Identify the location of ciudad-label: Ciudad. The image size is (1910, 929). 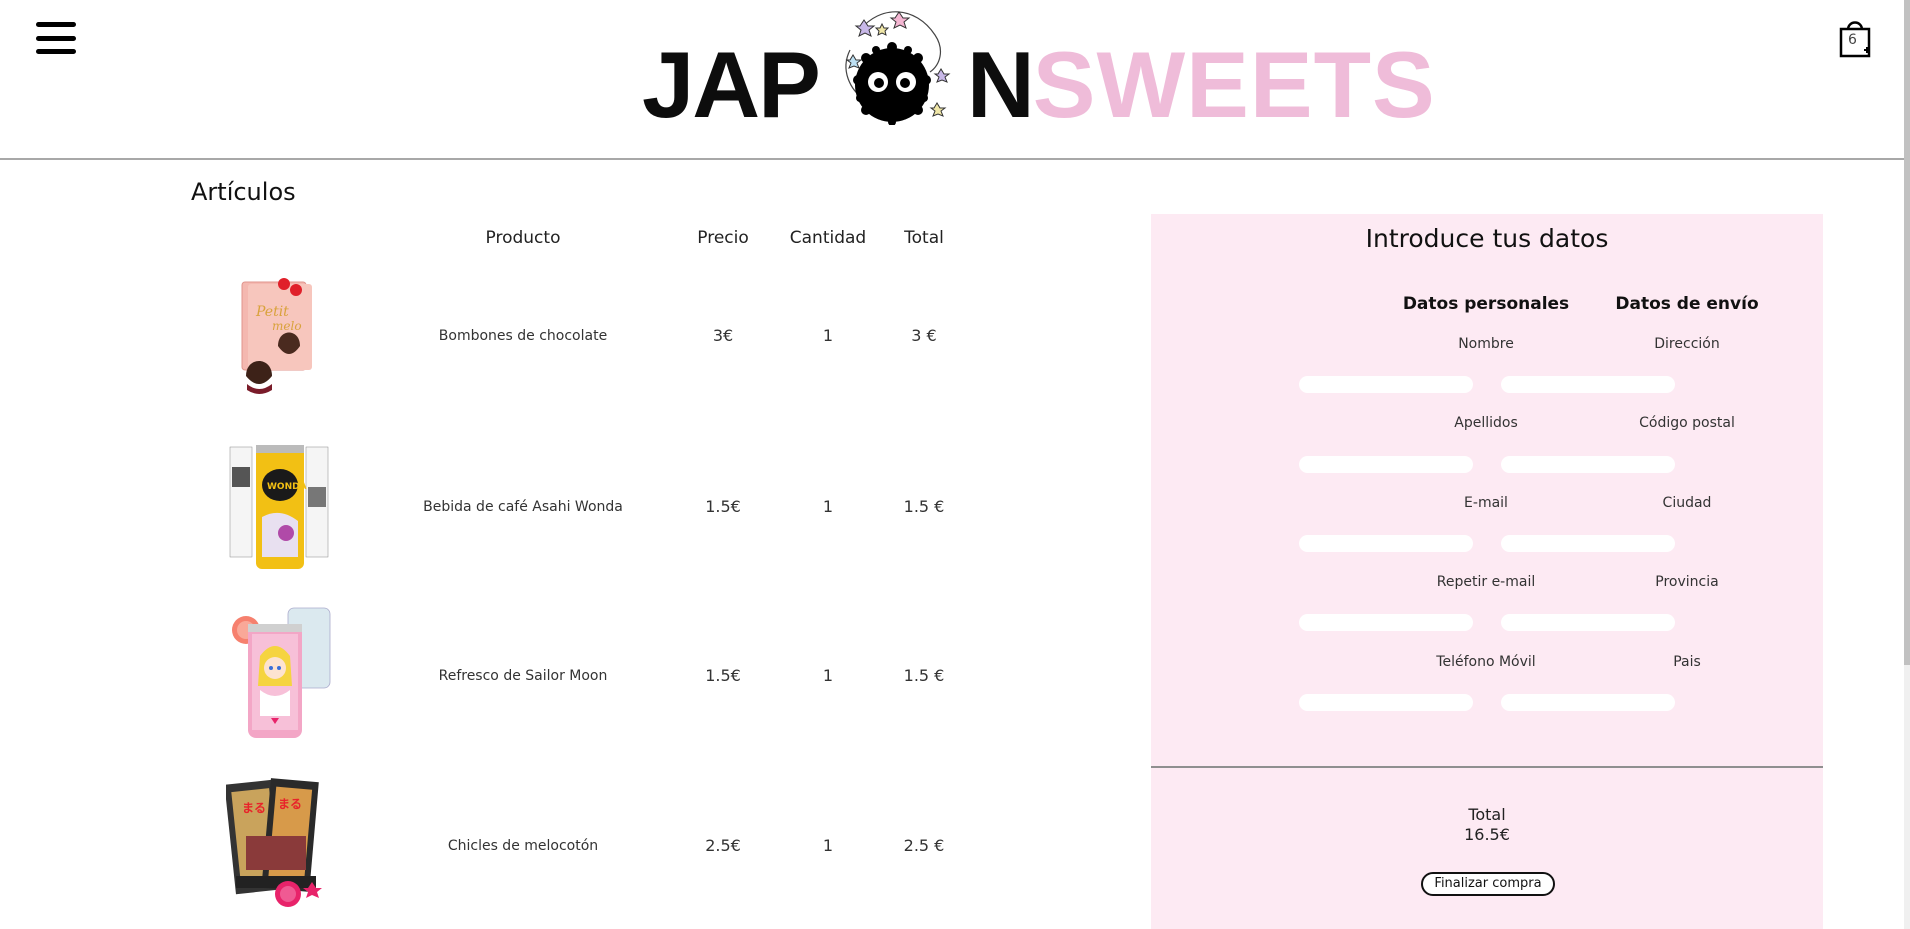
(1687, 503).